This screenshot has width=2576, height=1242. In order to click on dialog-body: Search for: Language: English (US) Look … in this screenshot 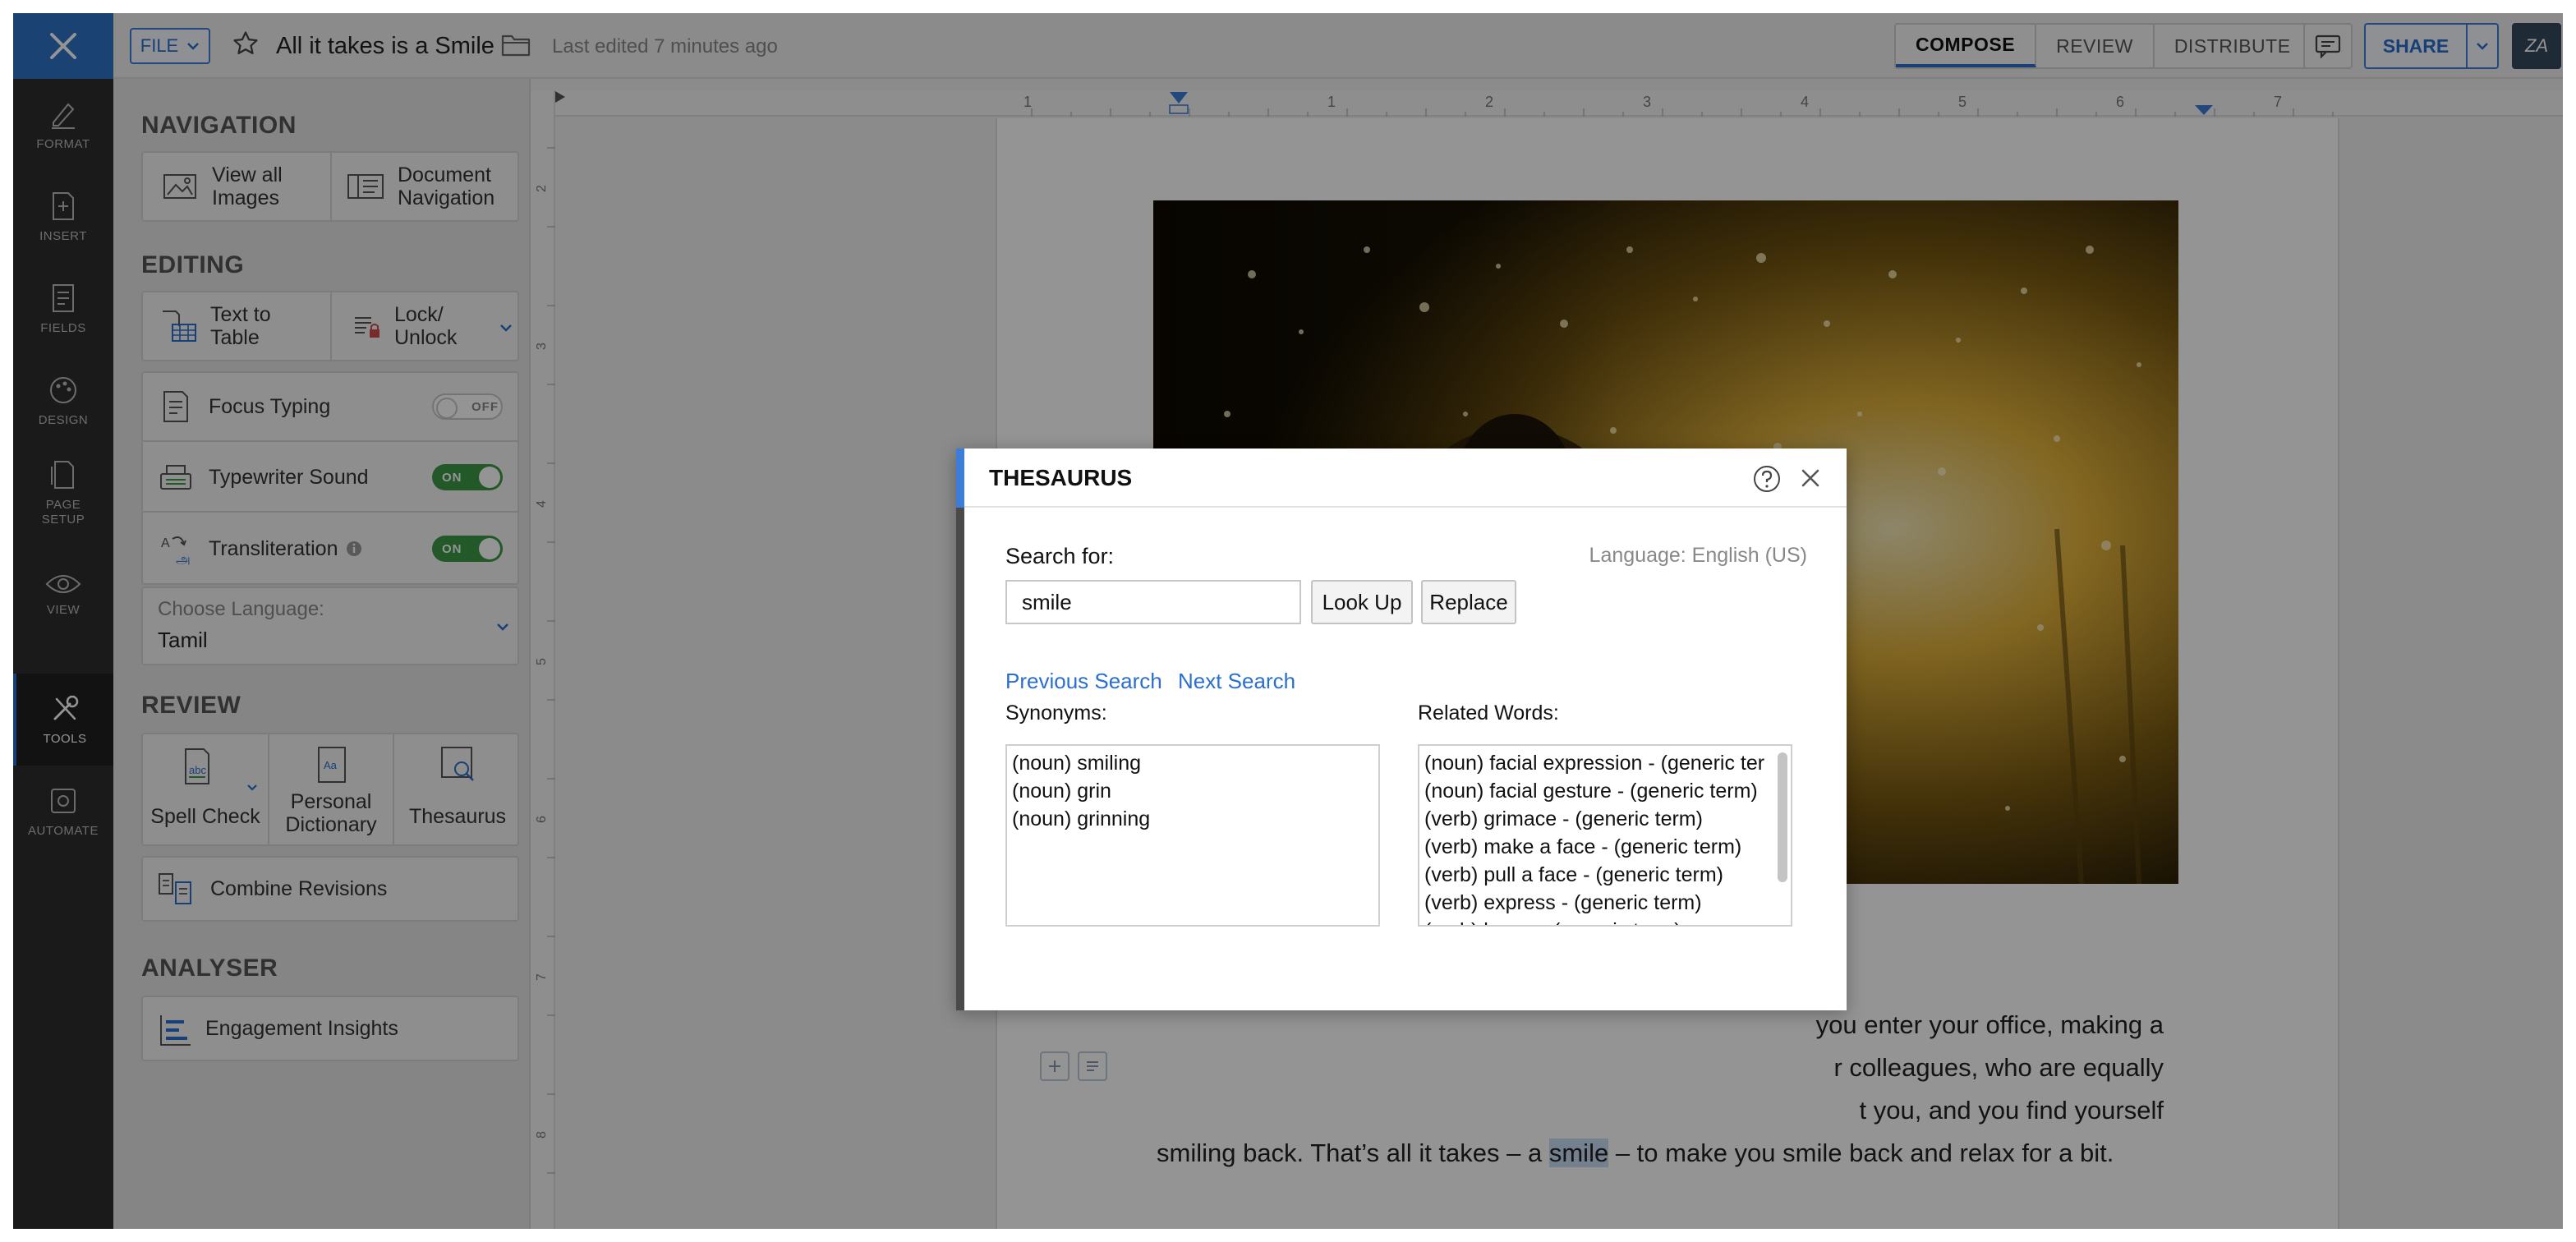, I will do `click(1405, 759)`.